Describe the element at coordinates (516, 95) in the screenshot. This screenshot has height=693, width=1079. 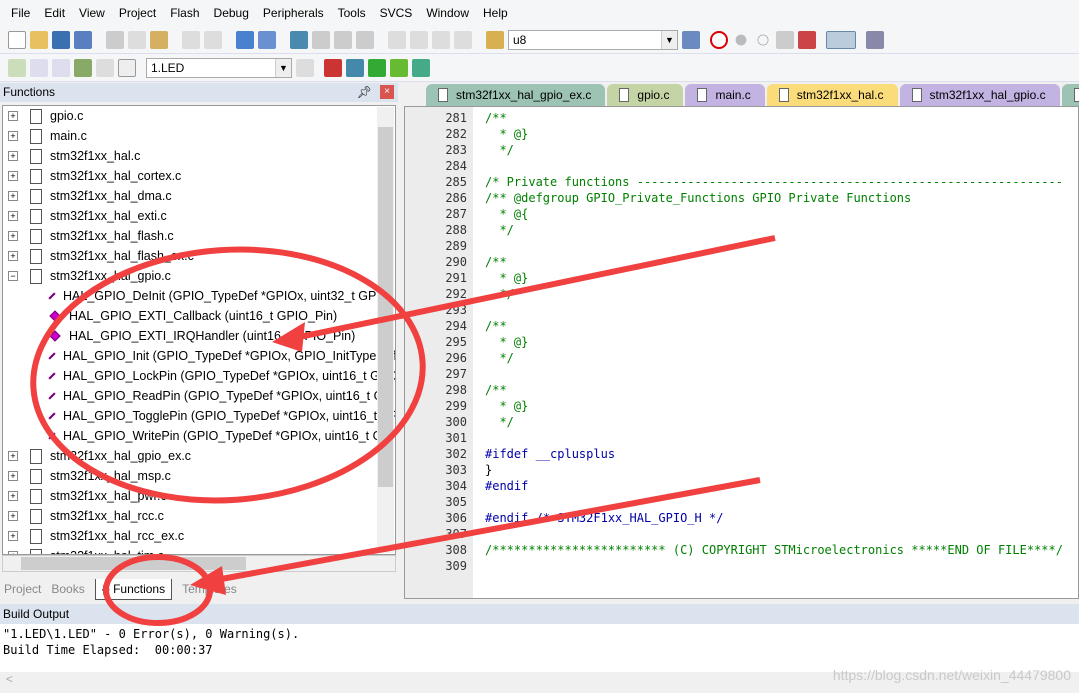
I see `editor-tab: stm32f1xx_hal_gpio_ex.c` at that location.